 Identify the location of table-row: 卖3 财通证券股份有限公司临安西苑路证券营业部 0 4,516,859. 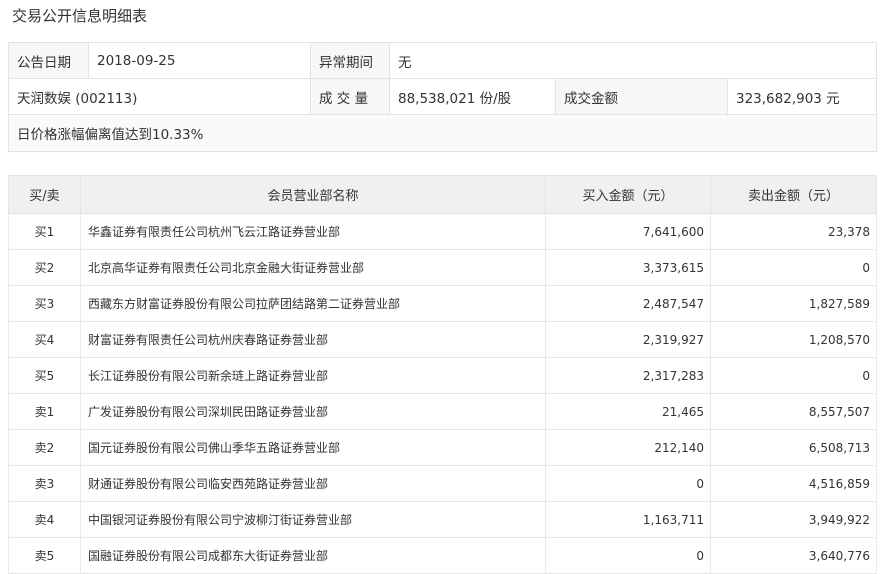
(442, 483).